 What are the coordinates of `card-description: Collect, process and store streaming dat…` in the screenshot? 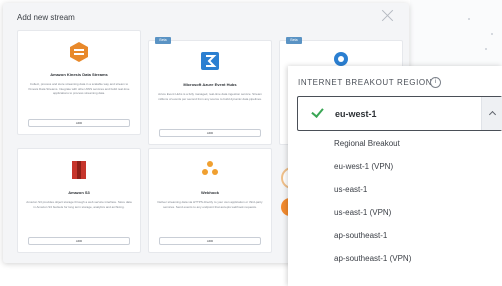 It's located at (79, 88).